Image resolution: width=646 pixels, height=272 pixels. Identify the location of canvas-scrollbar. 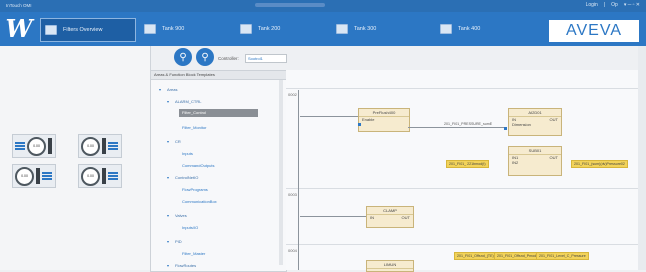
(642, 158).